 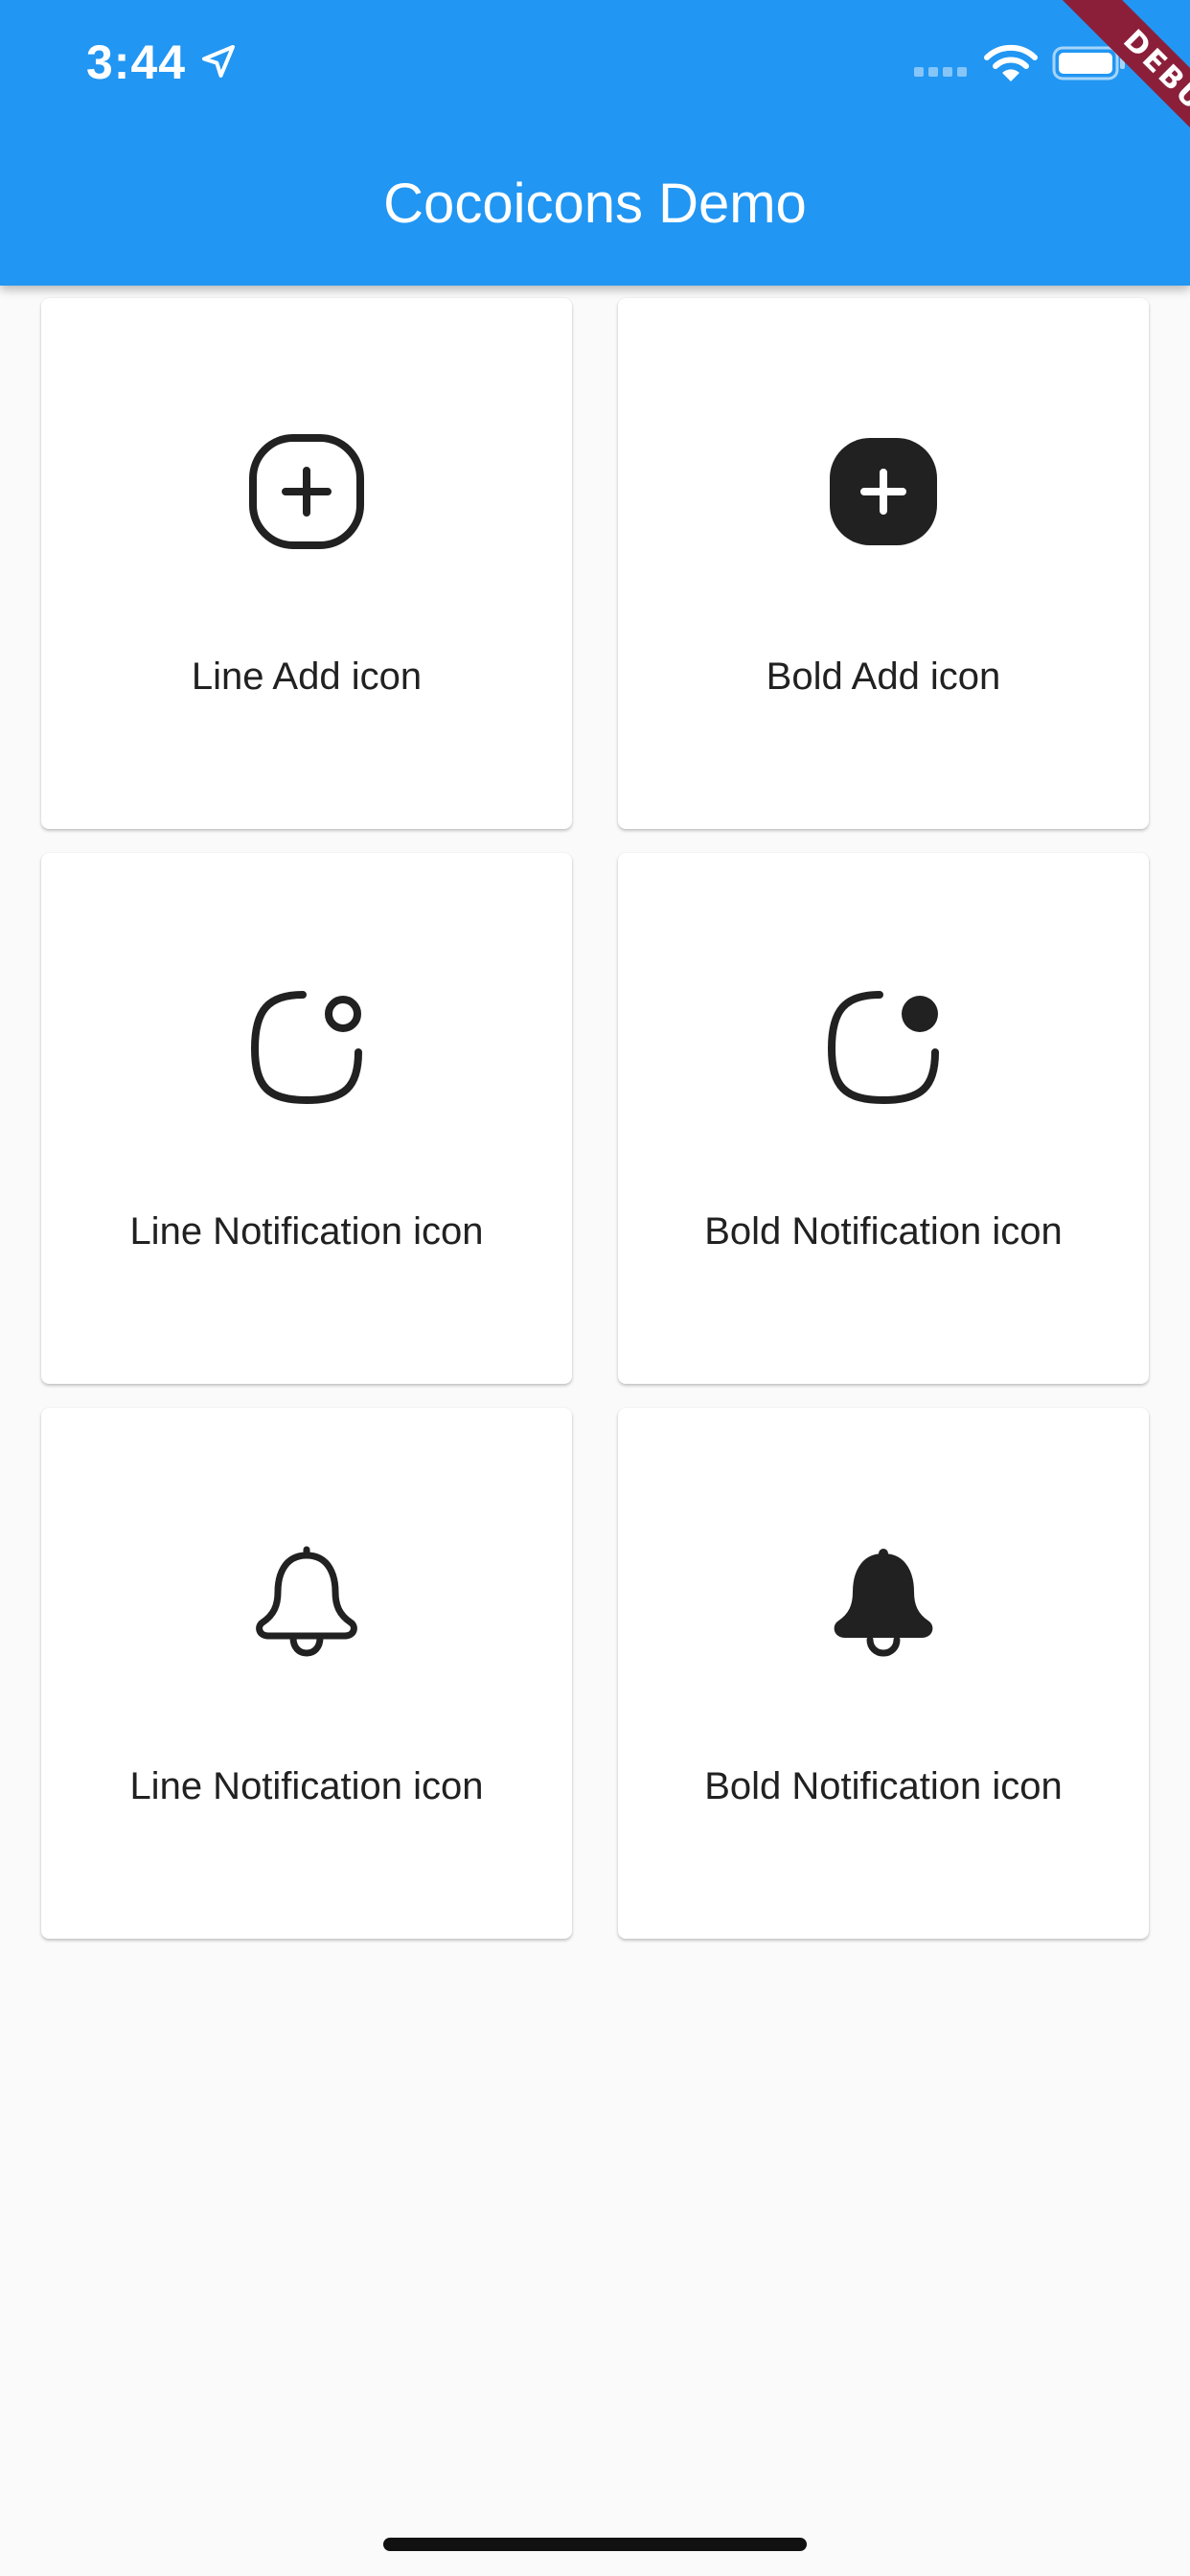 What do you see at coordinates (306, 1047) in the screenshot?
I see `notification-line-icon` at bounding box center [306, 1047].